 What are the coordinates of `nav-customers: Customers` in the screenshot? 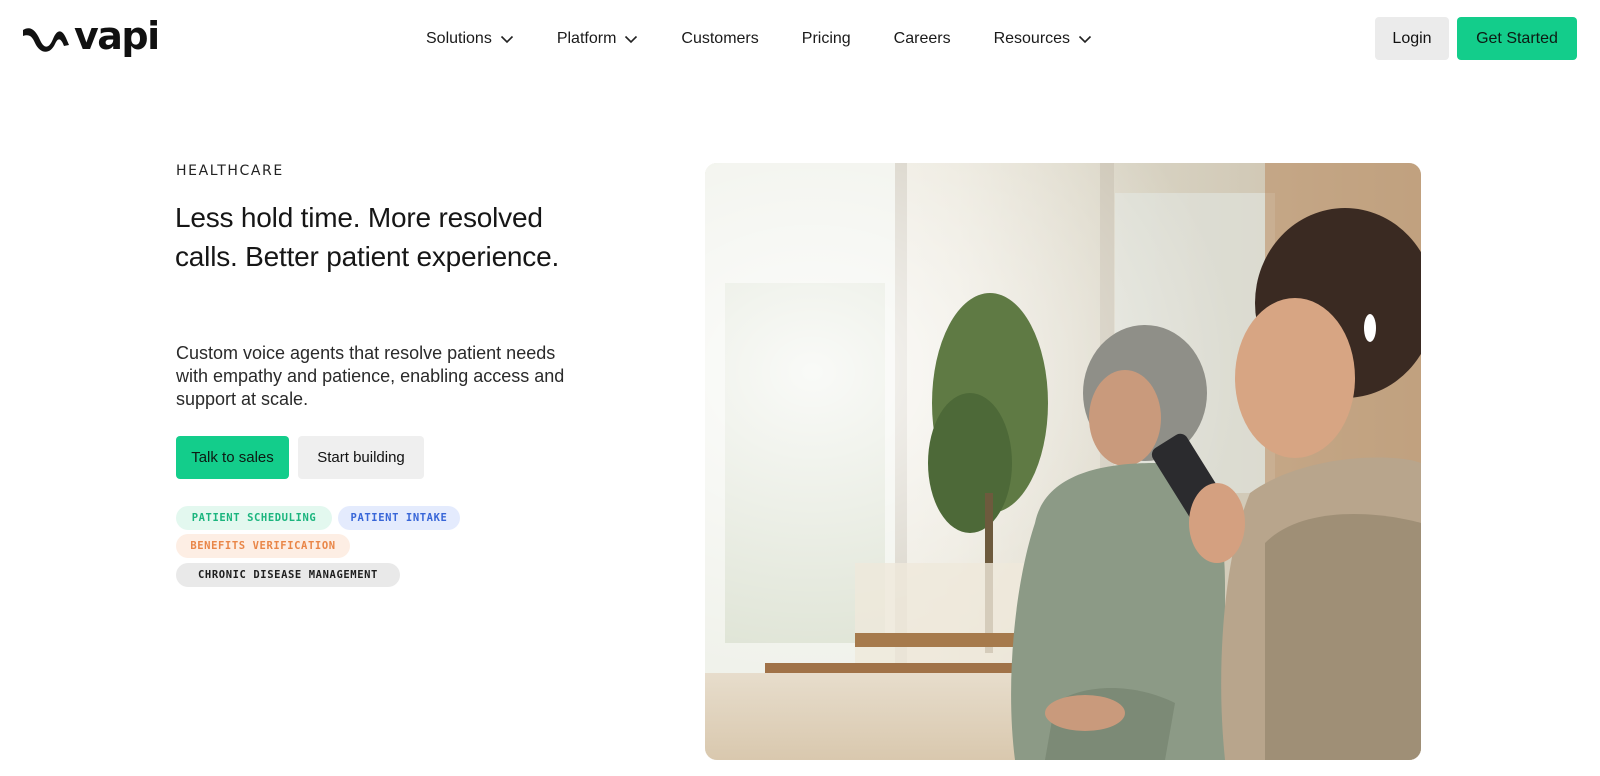 It's located at (719, 39).